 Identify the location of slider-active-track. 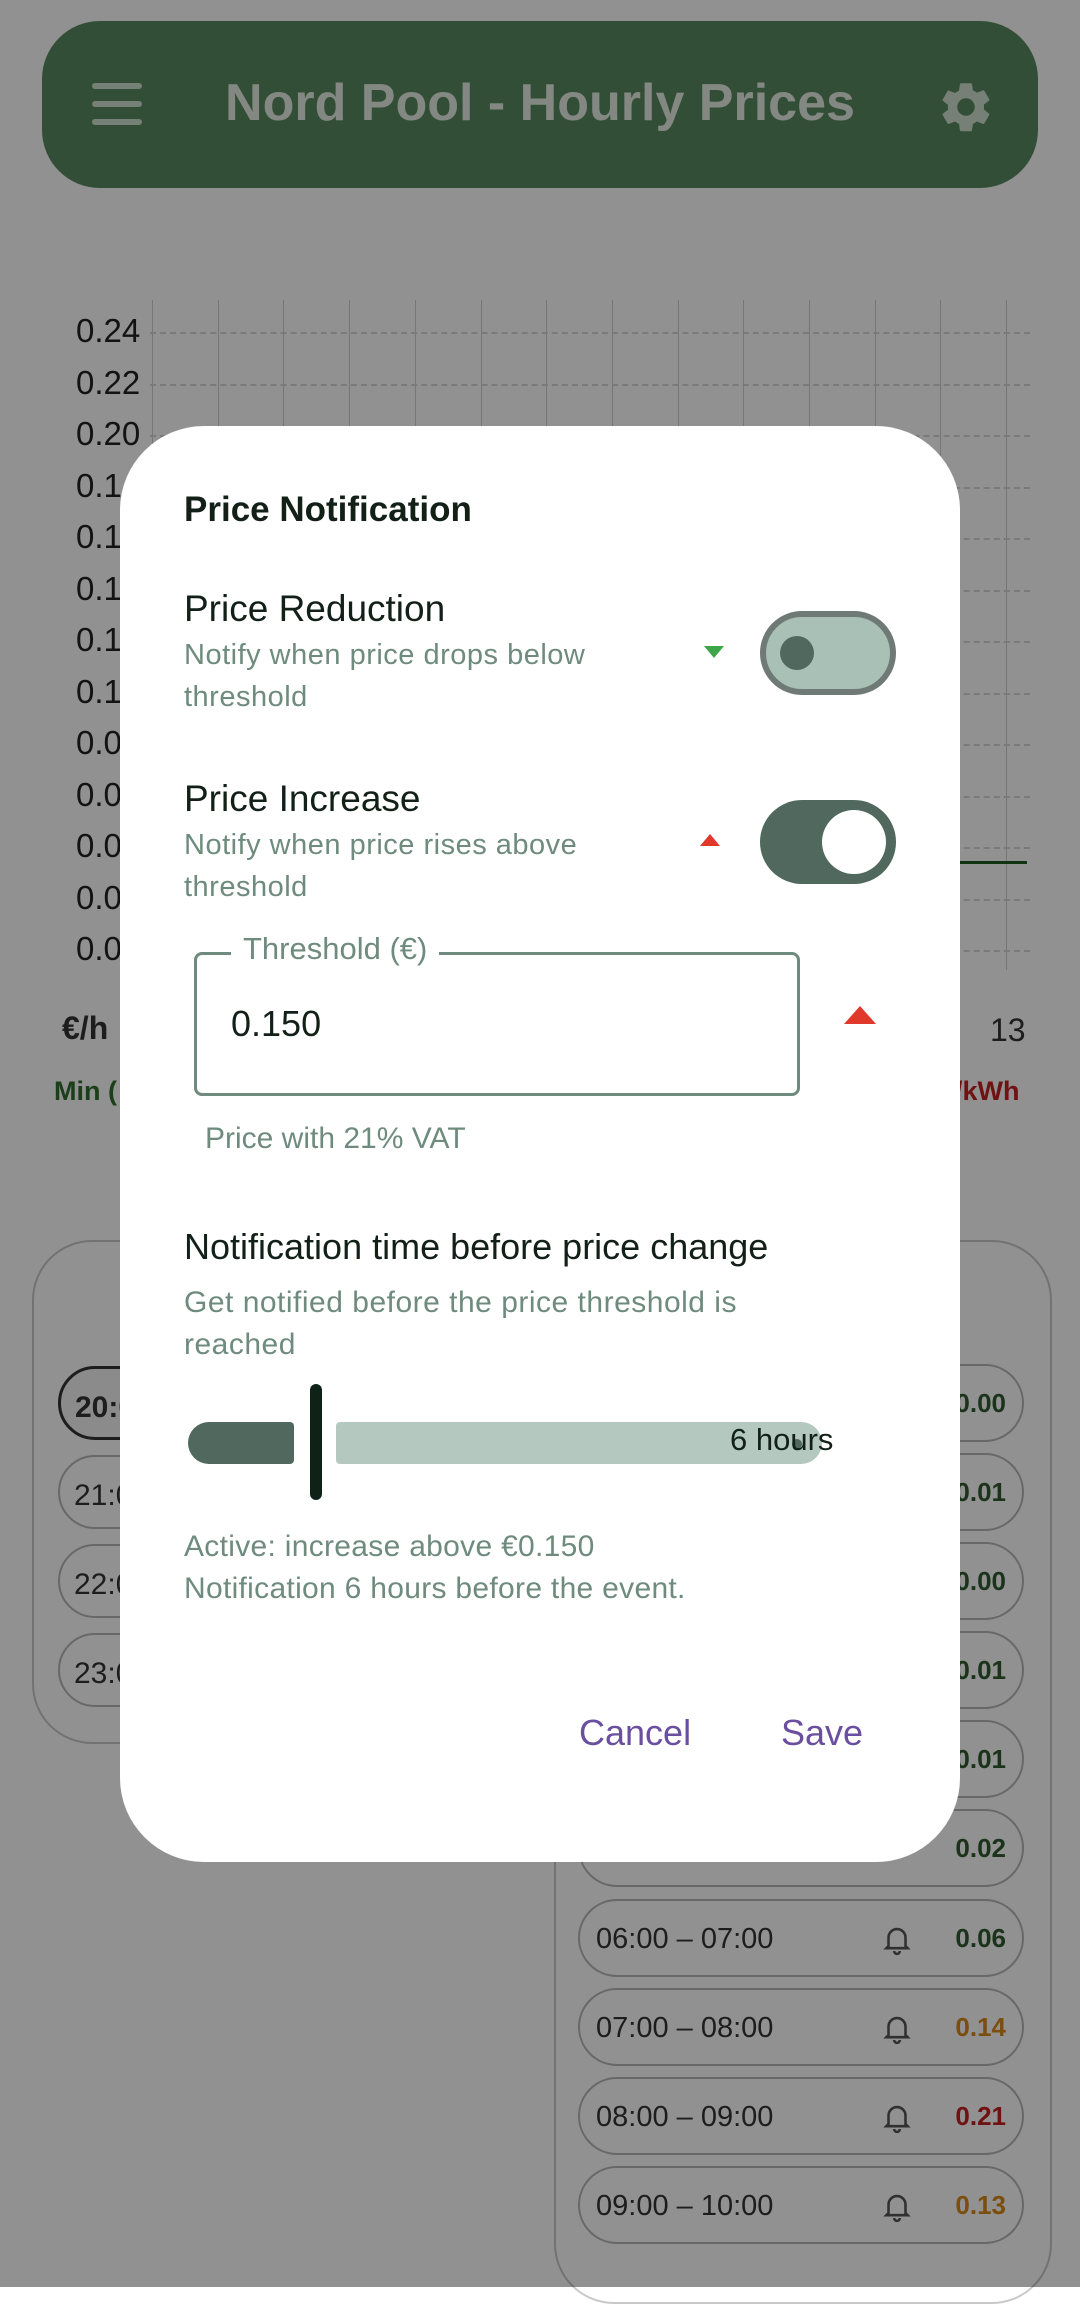
(241, 1443).